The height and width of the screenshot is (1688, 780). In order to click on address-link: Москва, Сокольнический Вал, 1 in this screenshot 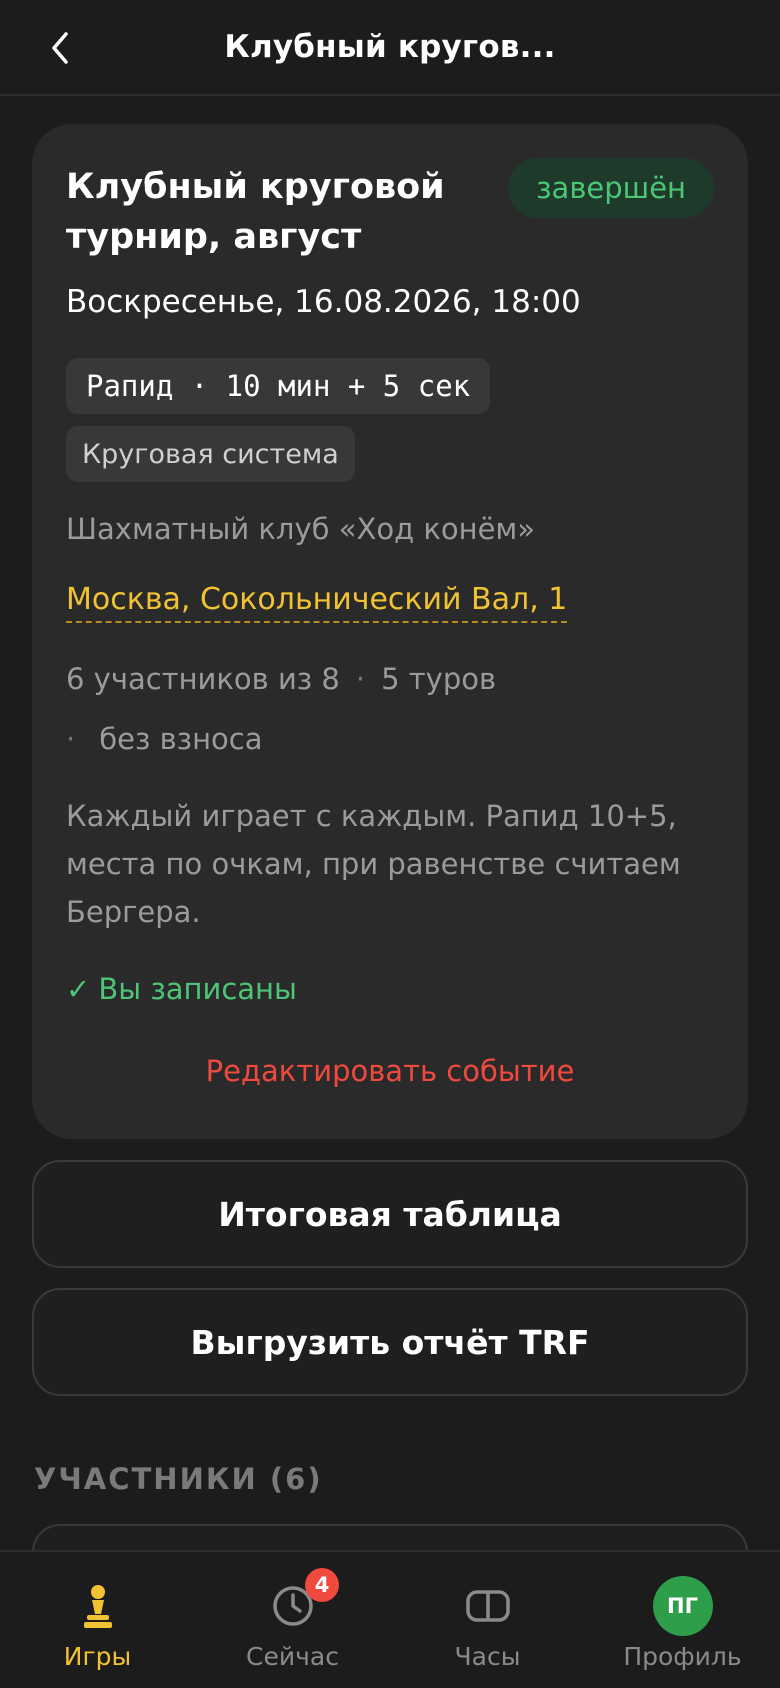, I will do `click(317, 602)`.